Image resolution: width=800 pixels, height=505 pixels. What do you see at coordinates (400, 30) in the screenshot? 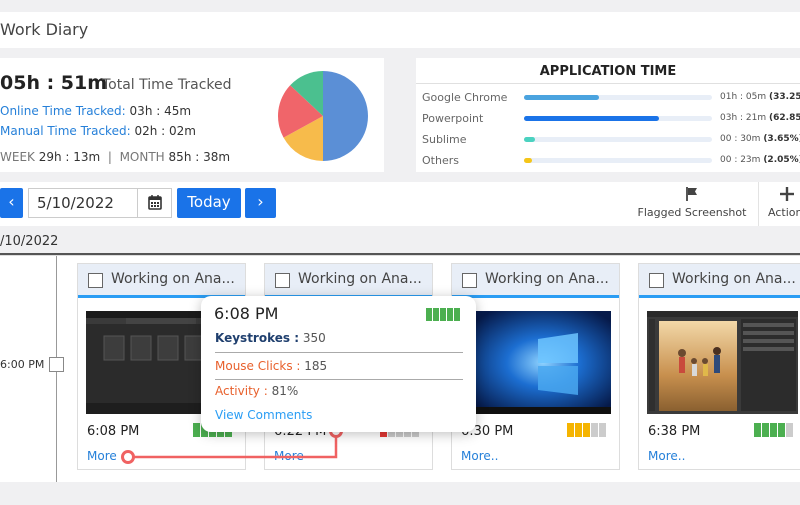
I see `page-header: Work Diary` at bounding box center [400, 30].